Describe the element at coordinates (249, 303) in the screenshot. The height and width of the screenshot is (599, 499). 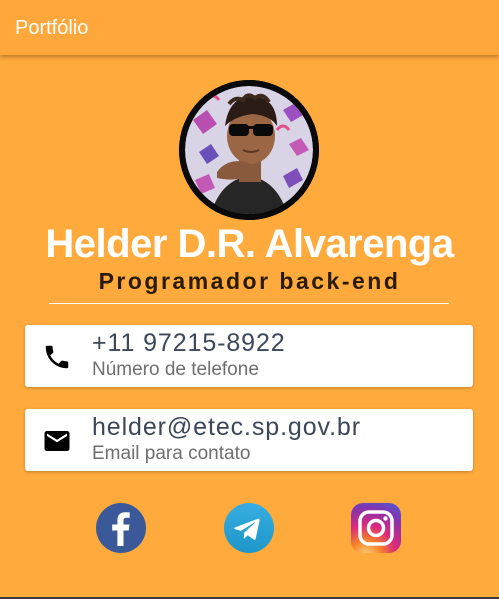
I see `divider` at that location.